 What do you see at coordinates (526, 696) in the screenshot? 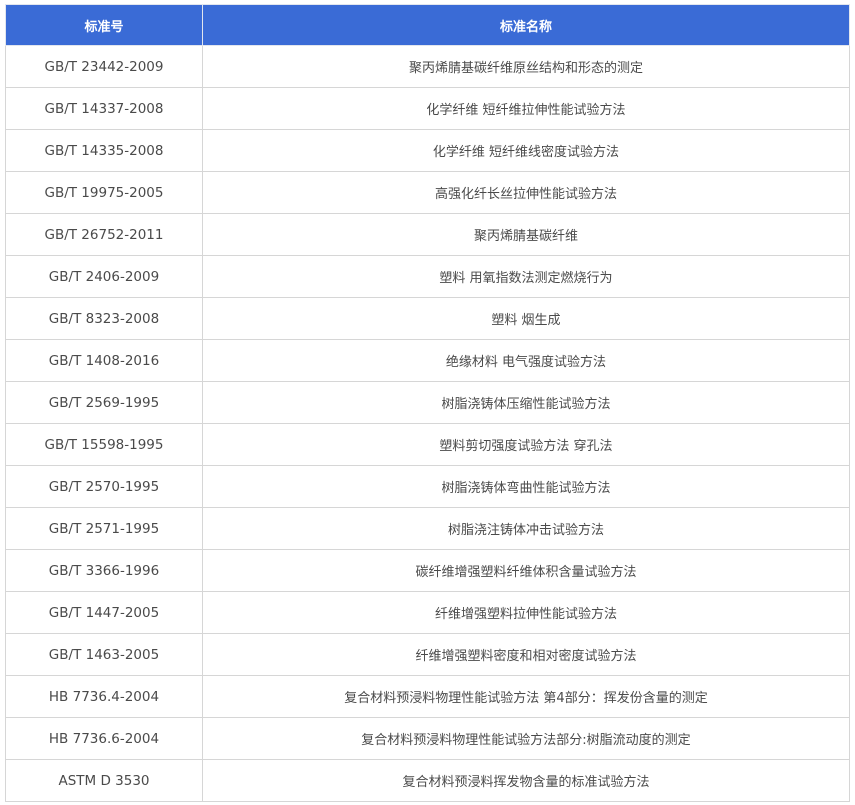
I see `standard-name-cell: 复合材料预浸料物理性能试验方法 第4部分：挥发份含量的测定` at bounding box center [526, 696].